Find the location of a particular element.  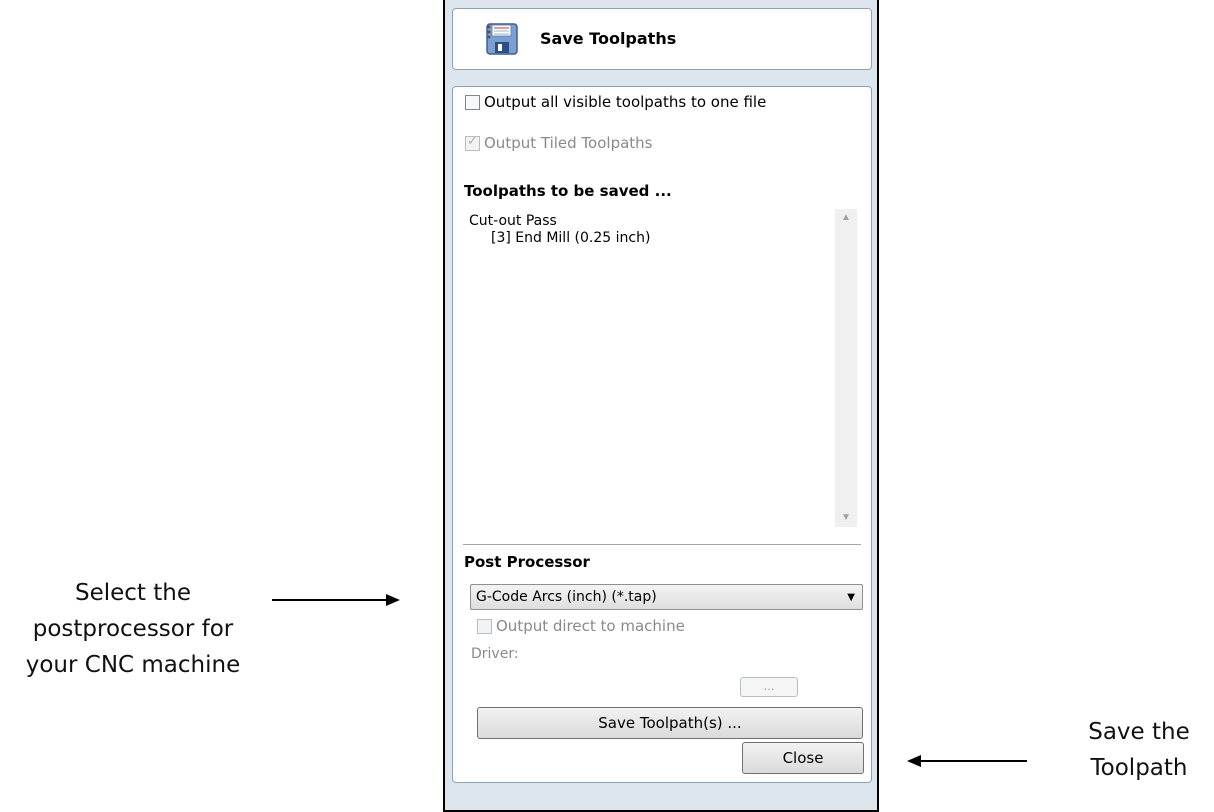

output-direct-checkbox: Output direct to machine is located at coordinates (581, 626).